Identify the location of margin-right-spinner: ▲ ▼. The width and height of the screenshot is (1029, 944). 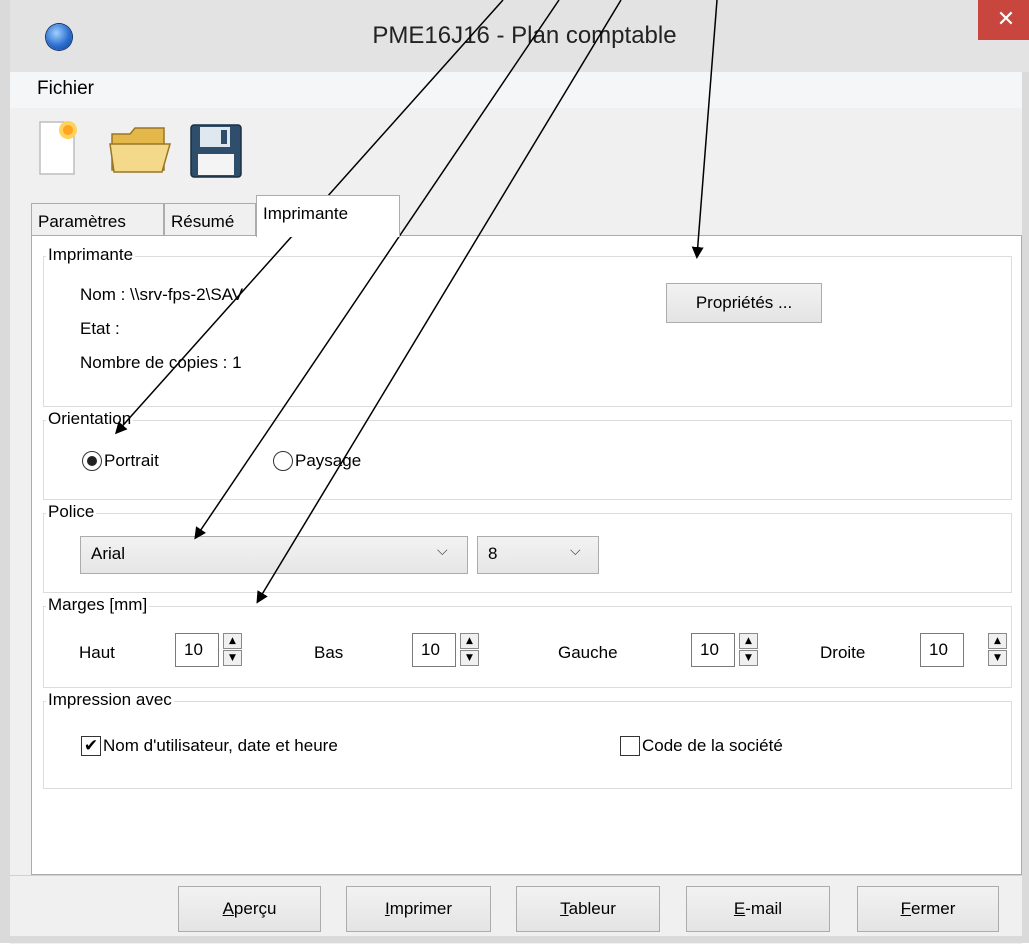
(997, 650).